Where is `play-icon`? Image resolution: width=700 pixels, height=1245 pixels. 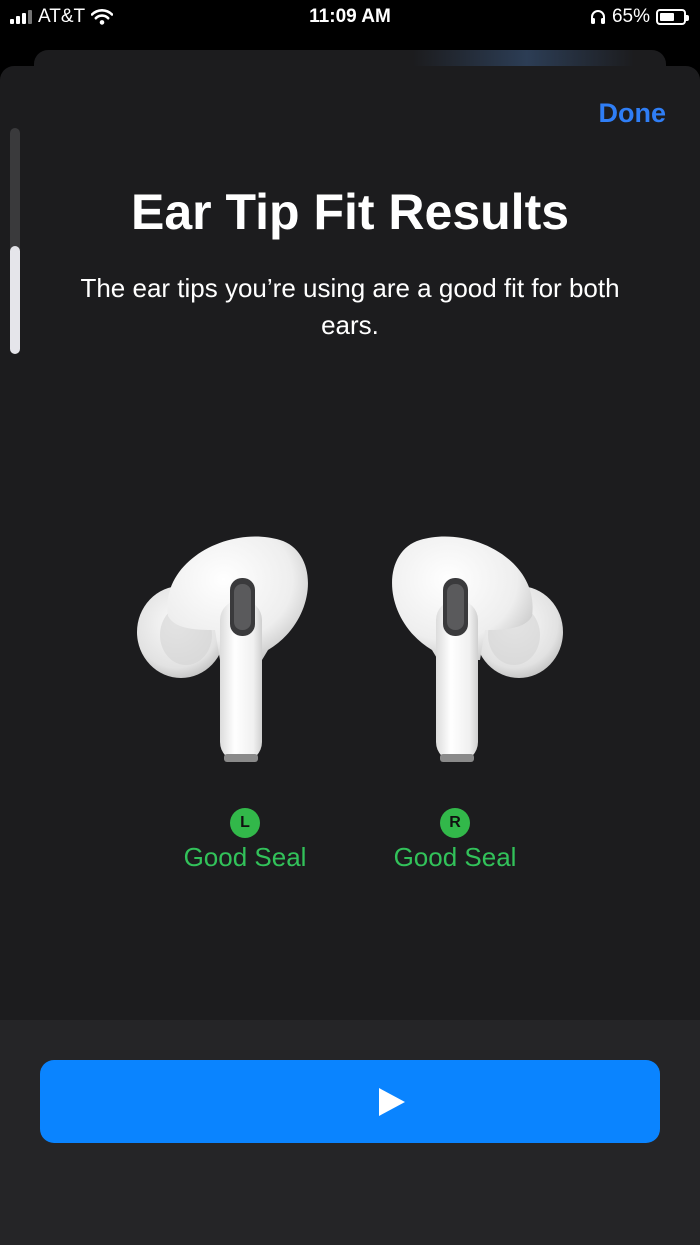
play-icon is located at coordinates (392, 1102).